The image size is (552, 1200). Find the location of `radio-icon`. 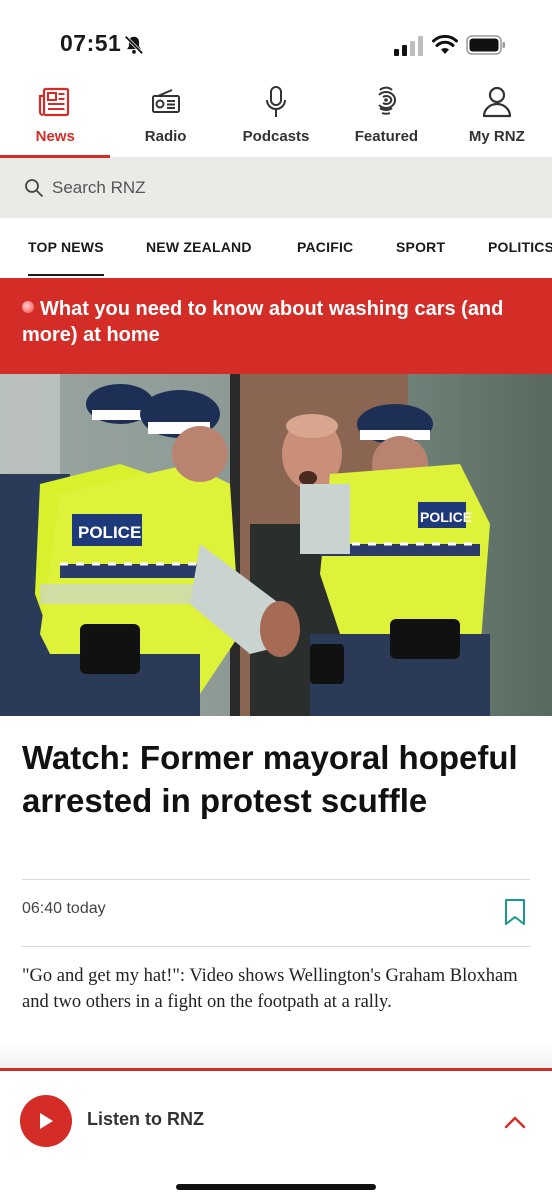

radio-icon is located at coordinates (165, 101).